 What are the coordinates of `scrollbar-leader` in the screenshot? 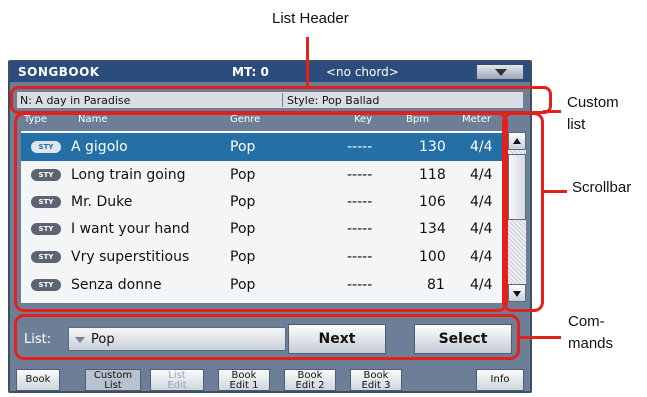 It's located at (555, 191).